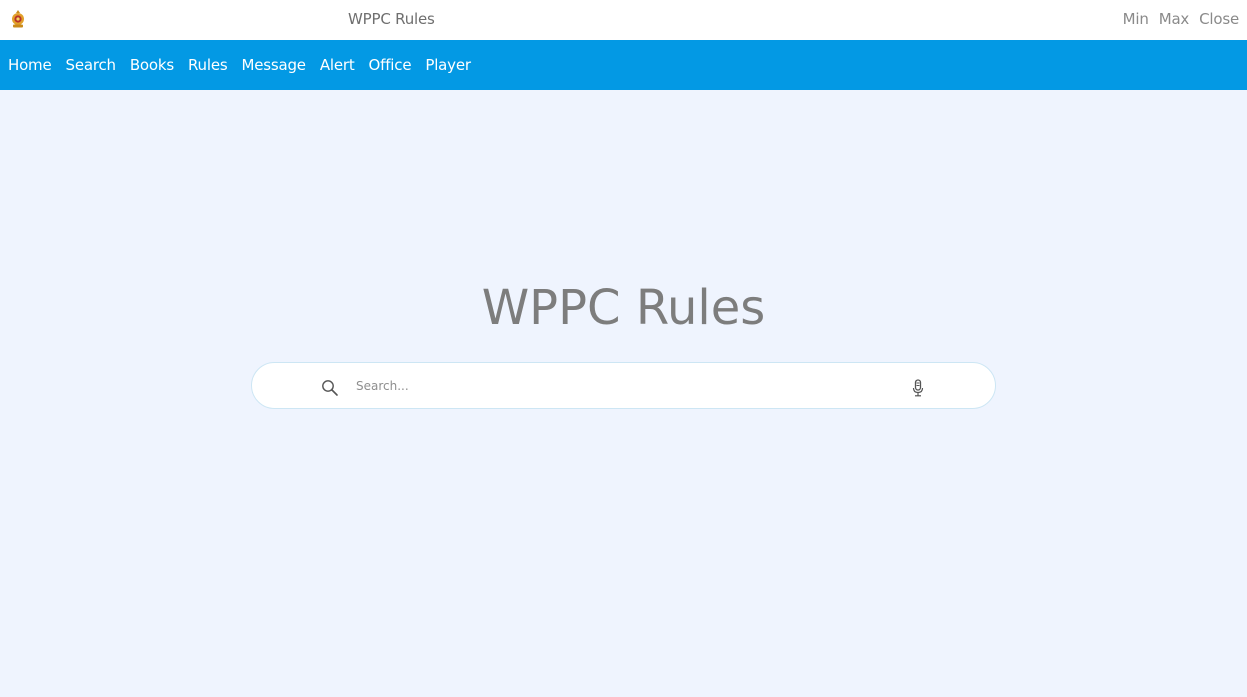  What do you see at coordinates (1174, 19) in the screenshot?
I see `maximize-button: Max` at bounding box center [1174, 19].